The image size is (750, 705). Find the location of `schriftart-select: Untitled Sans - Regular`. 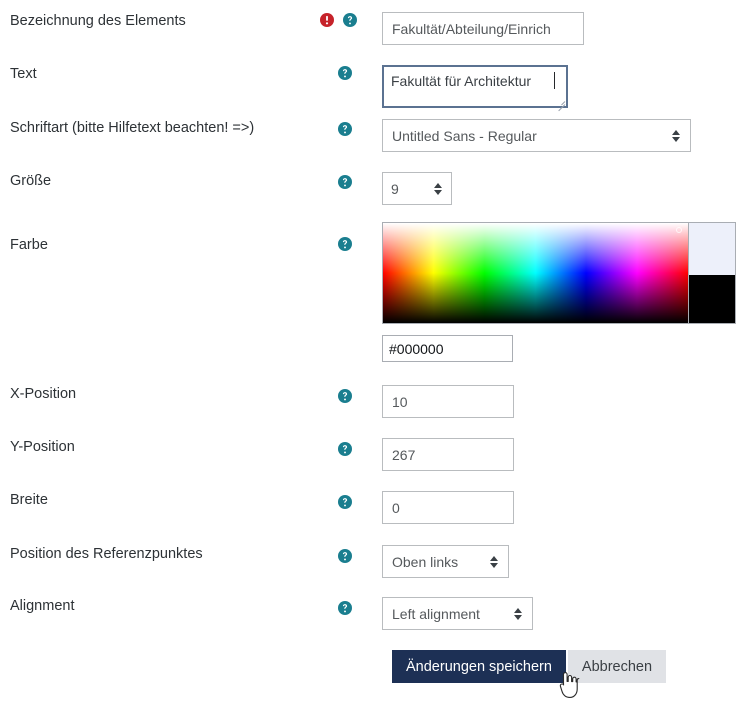

schriftart-select: Untitled Sans - Regular is located at coordinates (536, 135).